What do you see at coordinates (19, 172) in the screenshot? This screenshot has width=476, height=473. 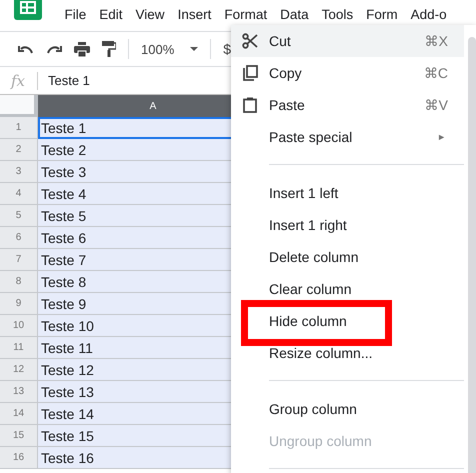 I see `row-header: 3` at bounding box center [19, 172].